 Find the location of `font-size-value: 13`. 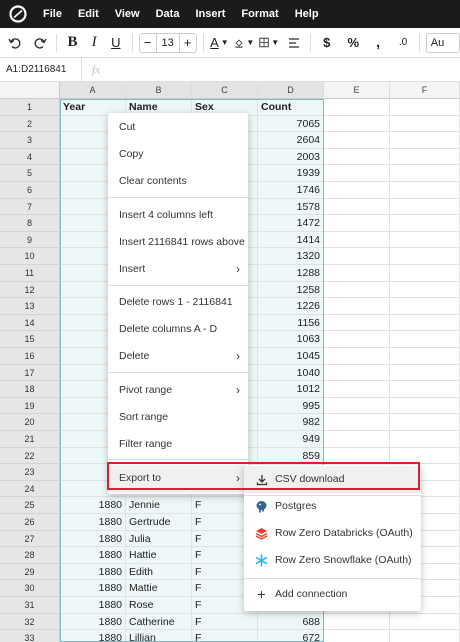

font-size-value: 13 is located at coordinates (167, 42).